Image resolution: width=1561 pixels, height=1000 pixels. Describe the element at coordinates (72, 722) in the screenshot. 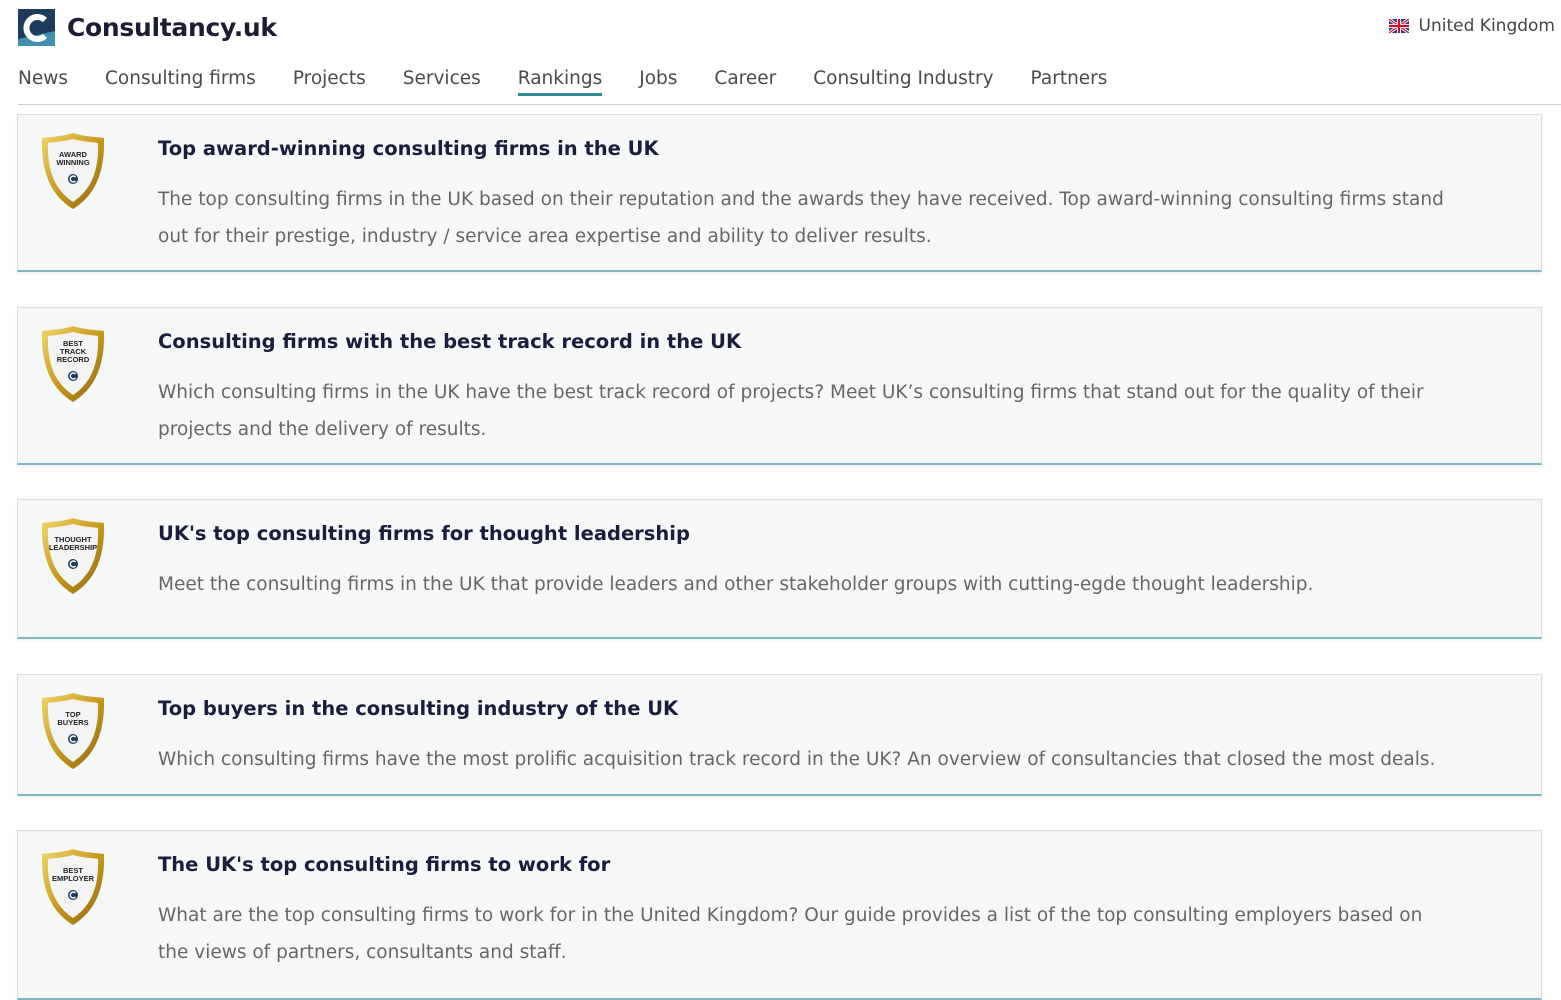

I see `svg-text: BUYERS` at that location.